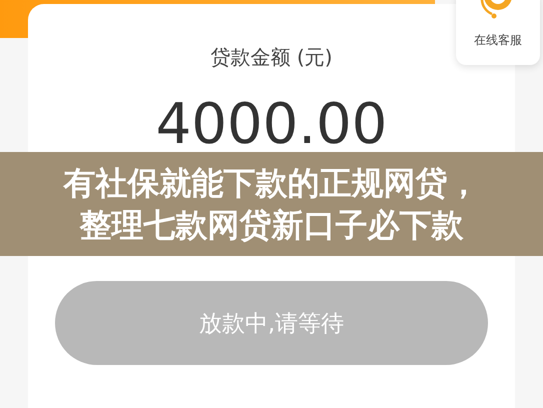 Image resolution: width=543 pixels, height=408 pixels. What do you see at coordinates (272, 183) in the screenshot?
I see `caption-line: 有社保就能下款的正规网贷，` at bounding box center [272, 183].